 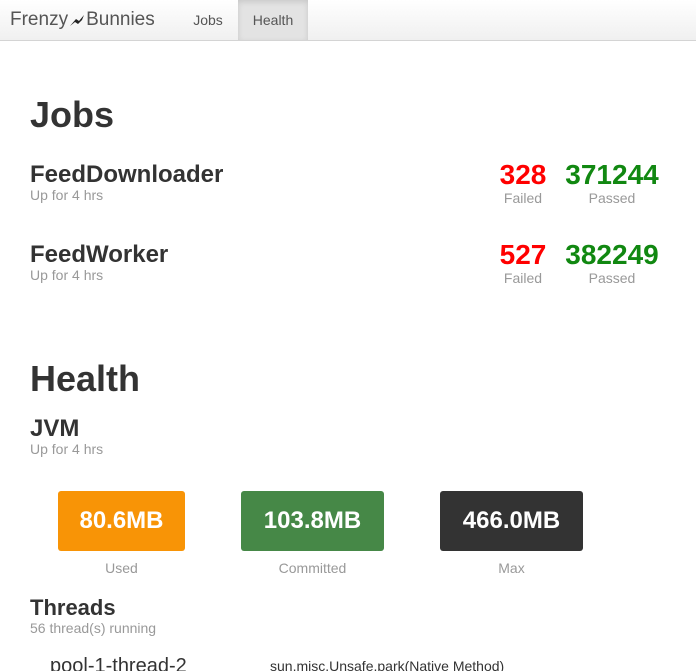 What do you see at coordinates (511, 521) in the screenshot?
I see `memory-max-badge: 466.0MB` at bounding box center [511, 521].